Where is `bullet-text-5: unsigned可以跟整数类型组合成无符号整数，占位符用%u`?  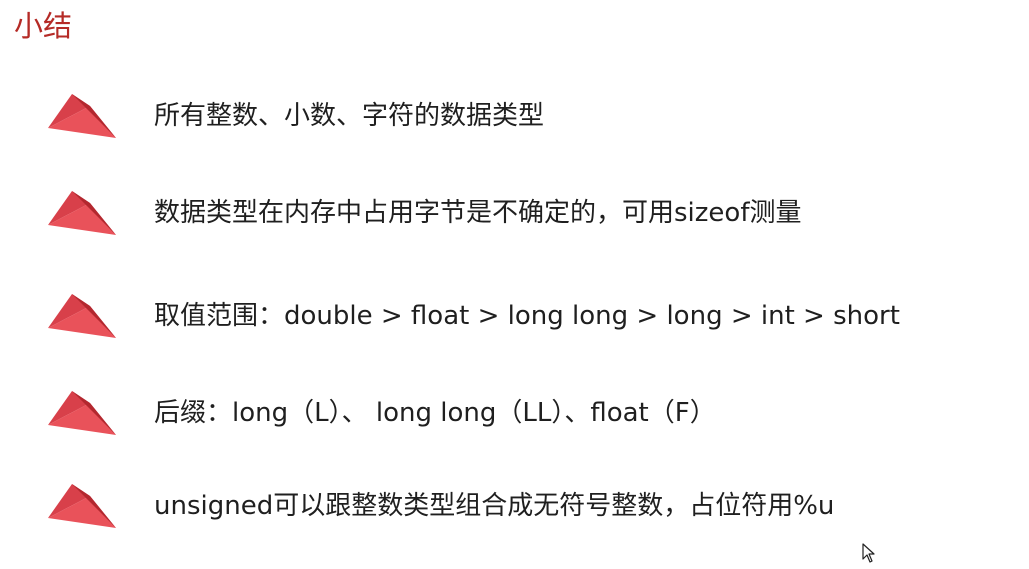 bullet-text-5: unsigned可以跟整数类型组合成无符号整数，占位符用%u is located at coordinates (494, 506).